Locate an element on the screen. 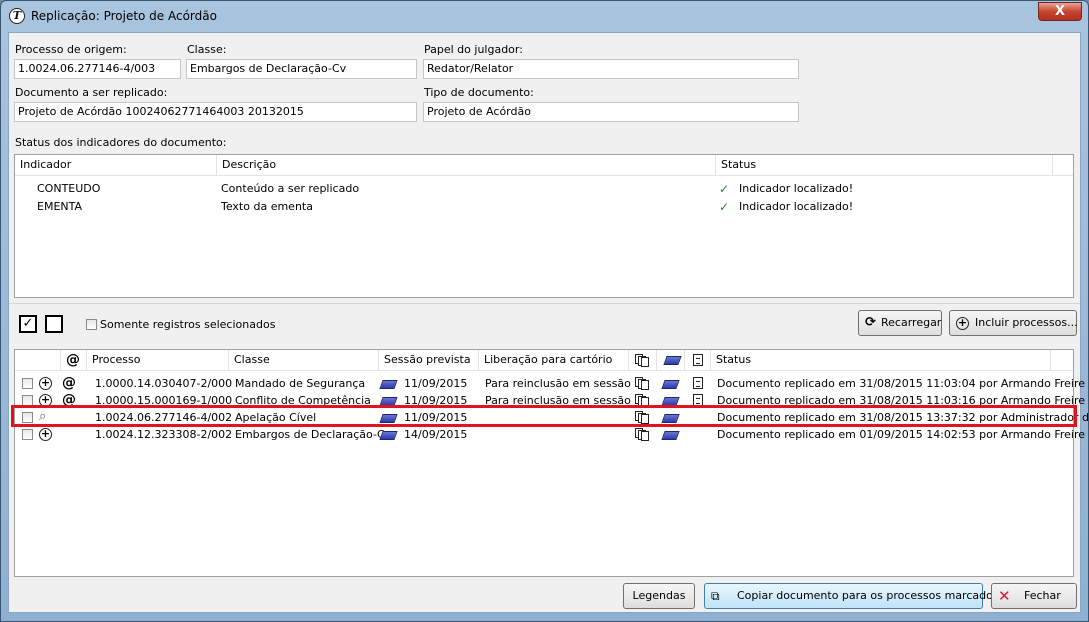 The width and height of the screenshot is (1089, 622). processo-cell: 1.0024.12.323308-2/002 is located at coordinates (164, 434).